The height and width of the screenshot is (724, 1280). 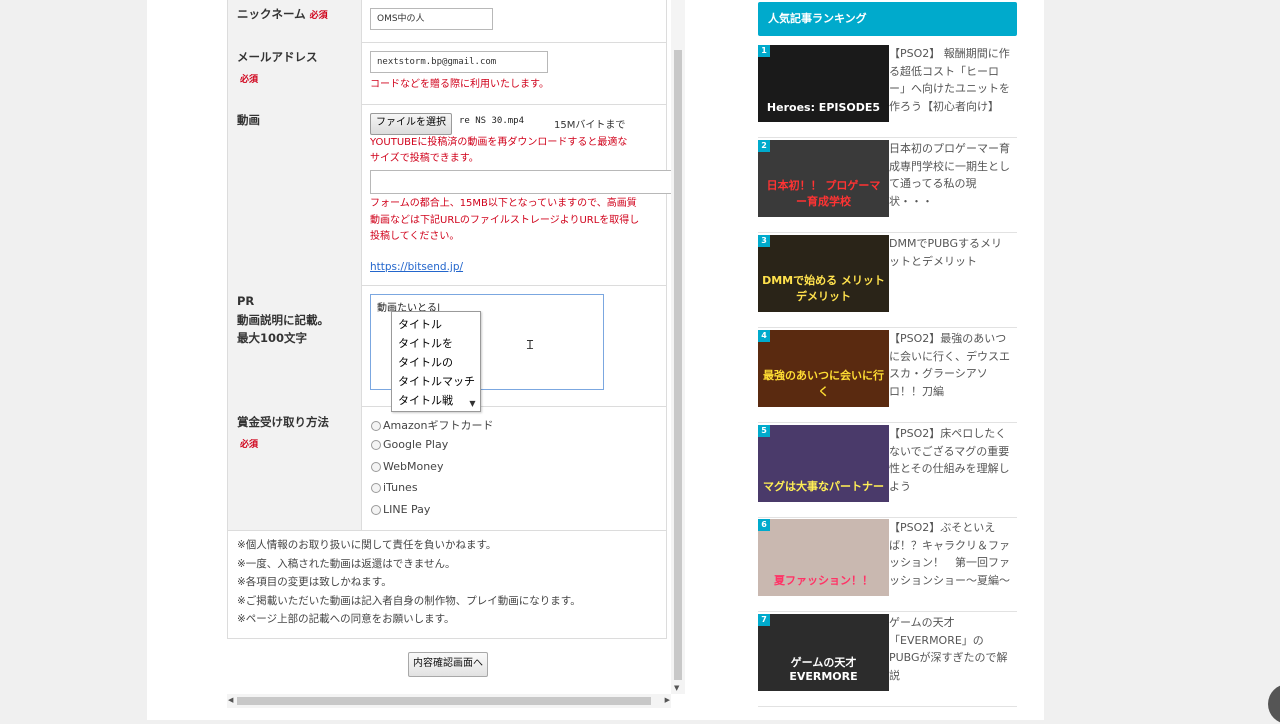 I want to click on scroll-left-arrow-icon: ◀, so click(x=230, y=700).